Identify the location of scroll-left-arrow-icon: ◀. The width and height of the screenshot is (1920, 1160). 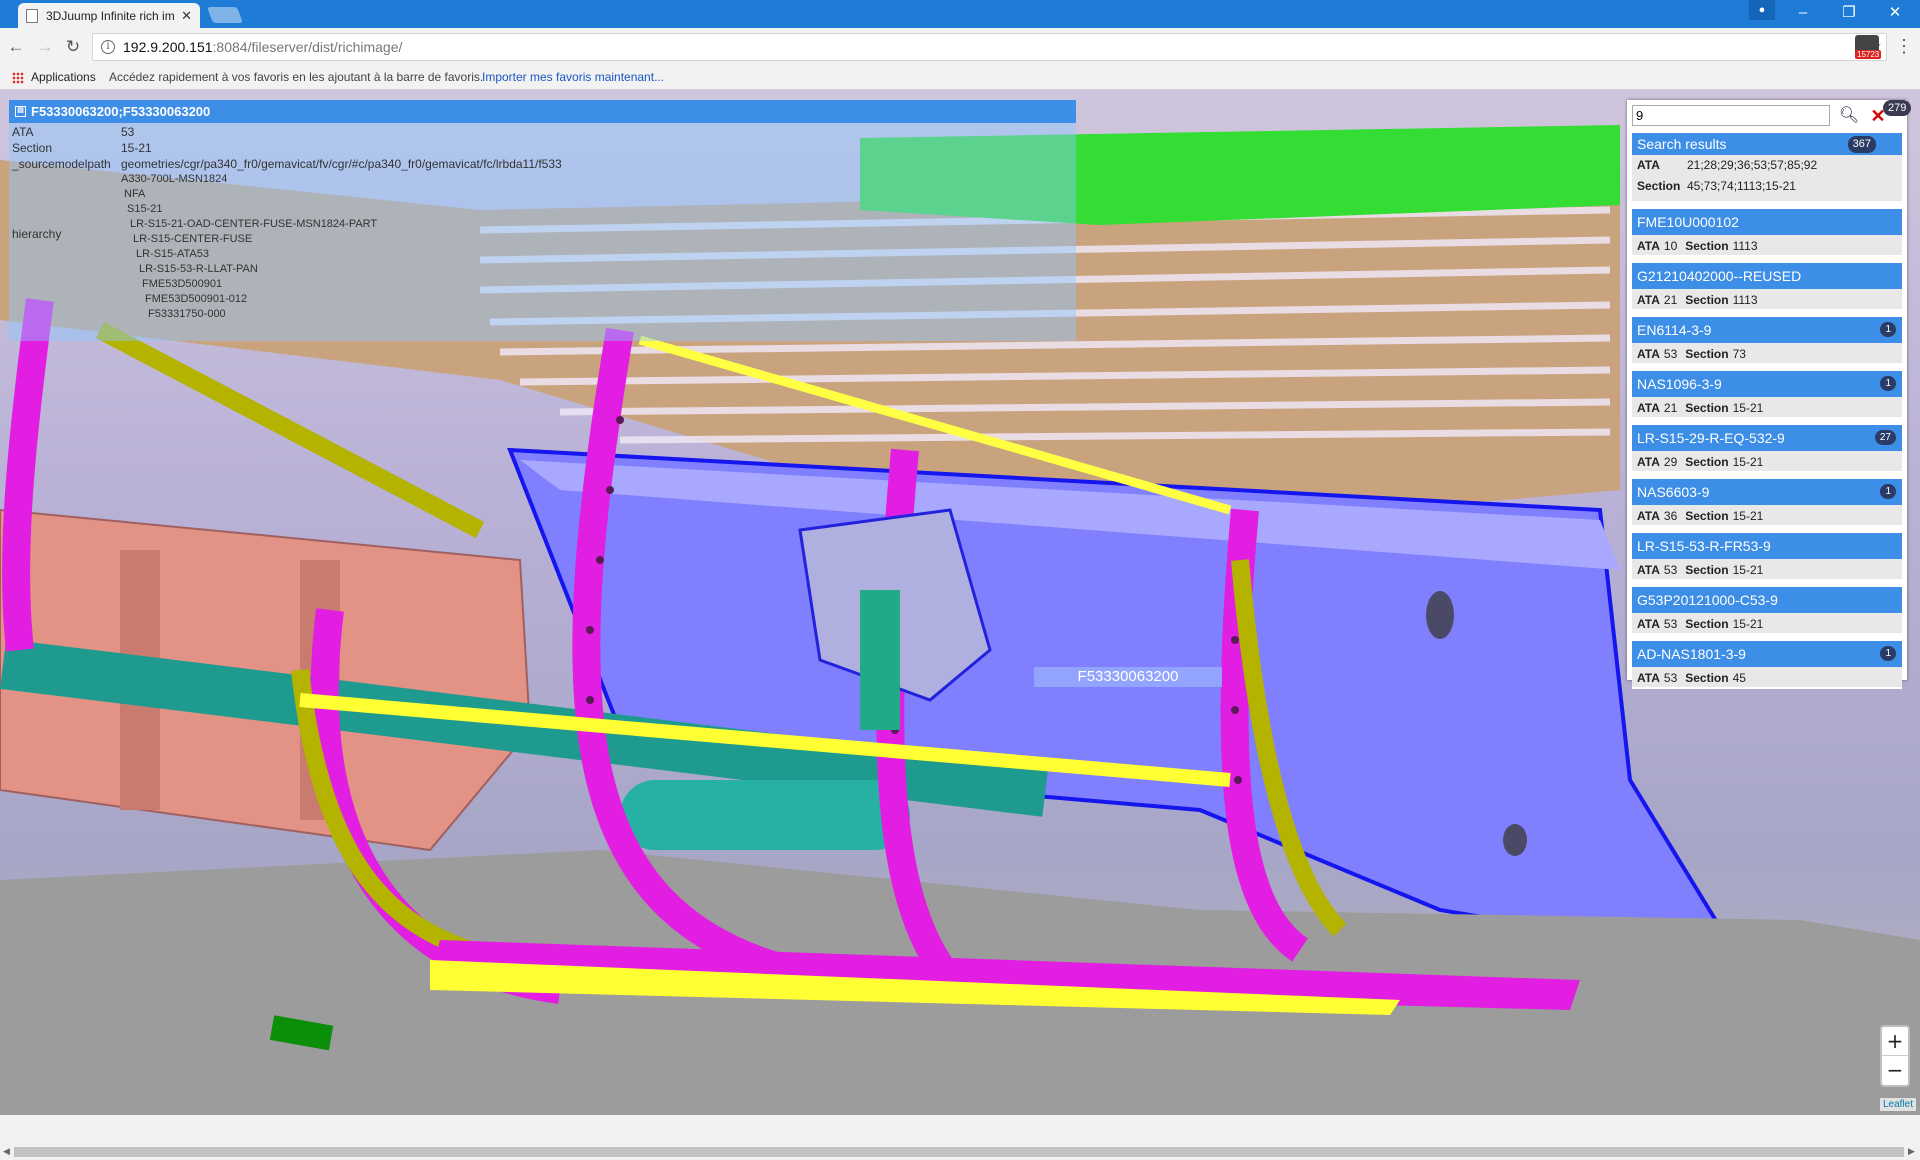
(6, 1151).